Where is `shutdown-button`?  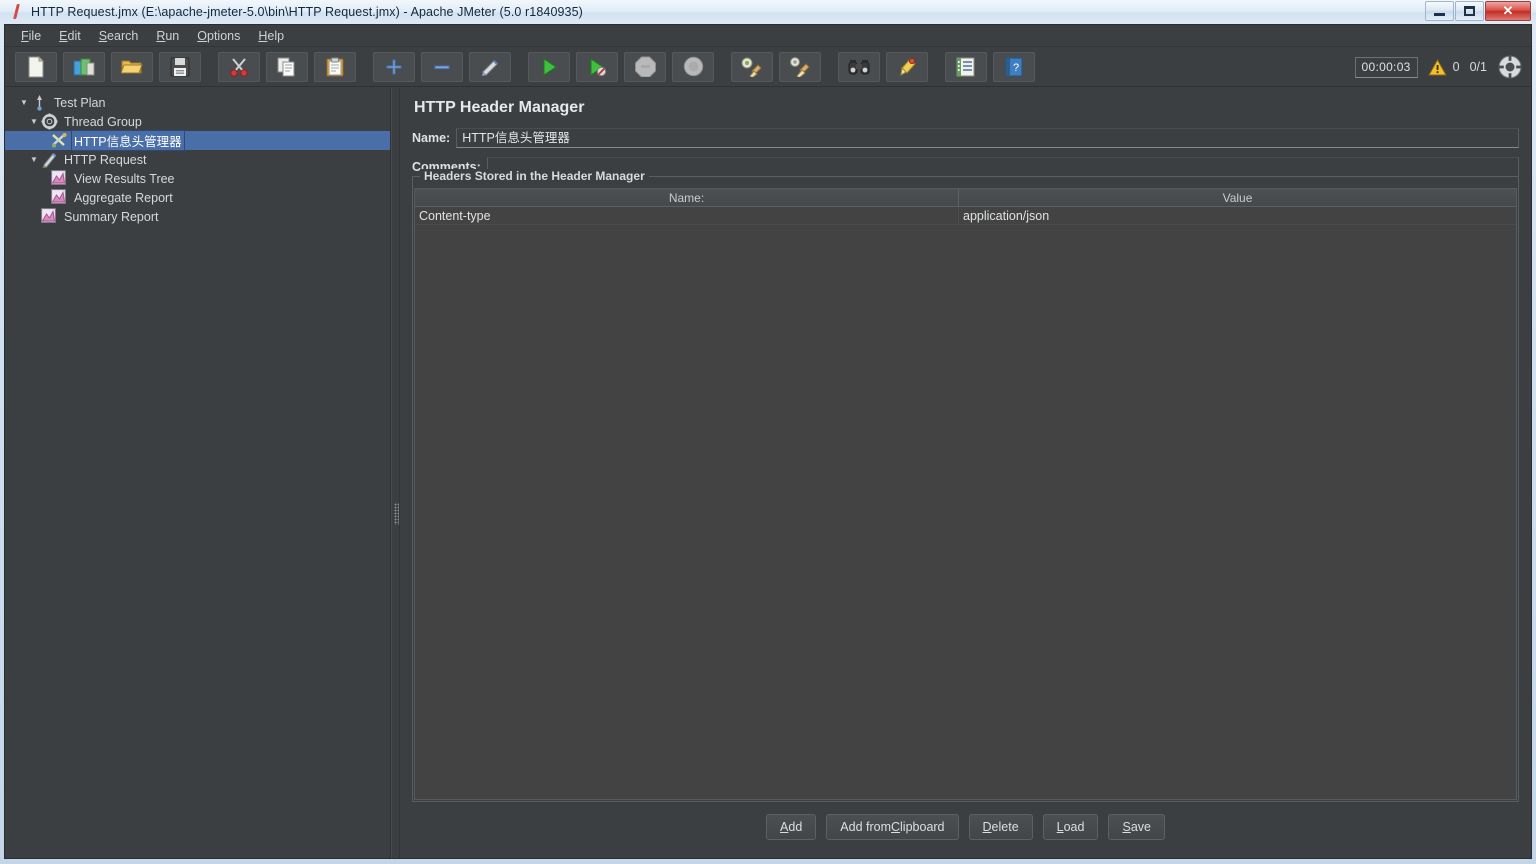
shutdown-button is located at coordinates (693, 66).